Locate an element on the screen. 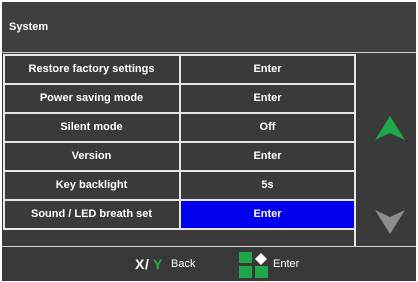  setting-label: Silent mode is located at coordinates (91, 127).